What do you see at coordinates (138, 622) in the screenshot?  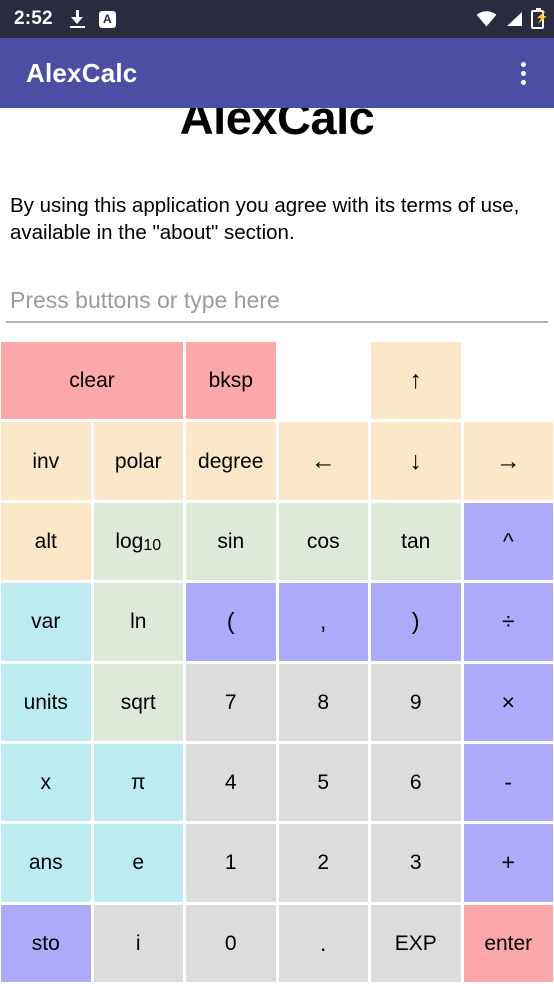 I see `key-ln: ln` at bounding box center [138, 622].